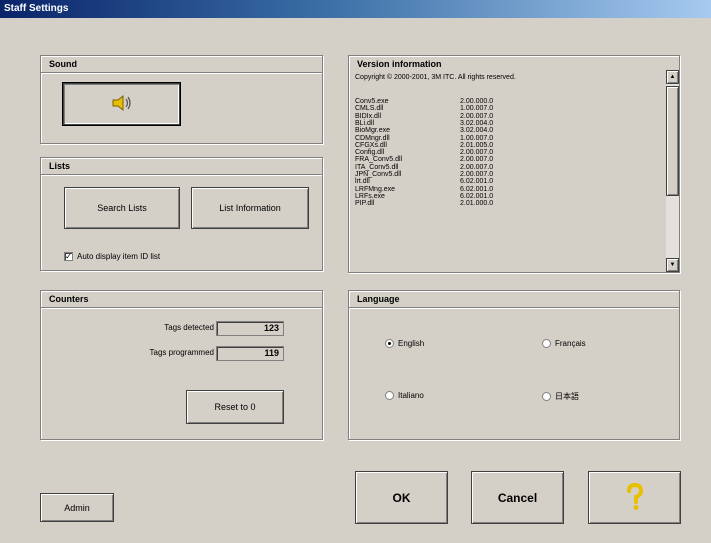 Image resolution: width=711 pixels, height=543 pixels. Describe the element at coordinates (378, 299) in the screenshot. I see `language-group-title: Language` at that location.